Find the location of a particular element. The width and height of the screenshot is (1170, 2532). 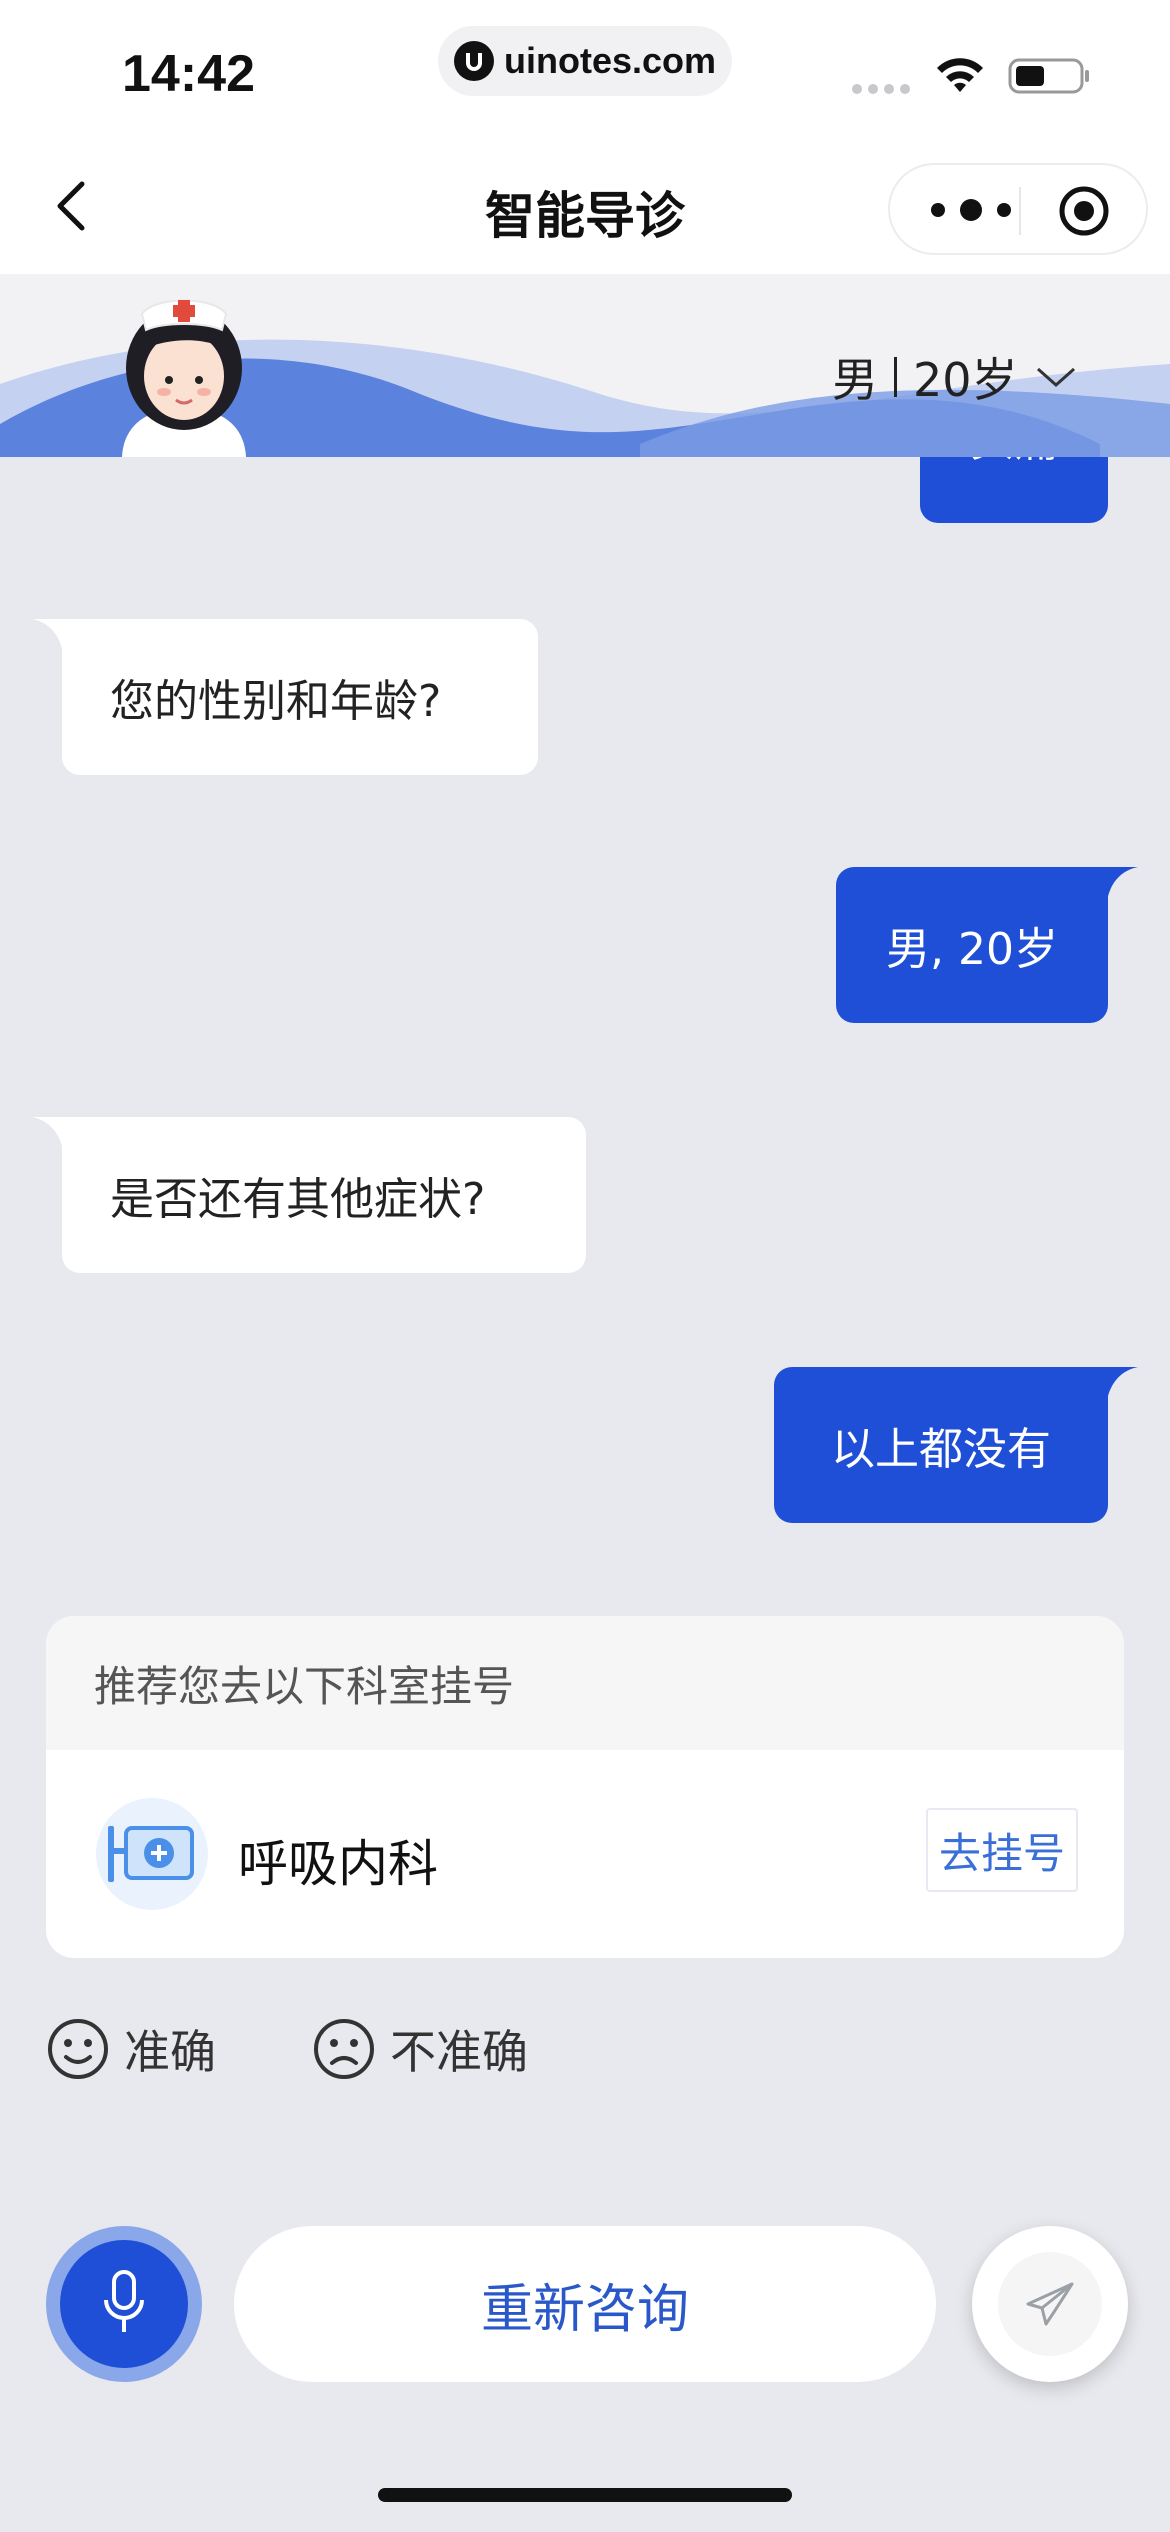

site-logo-icon is located at coordinates (473, 61).